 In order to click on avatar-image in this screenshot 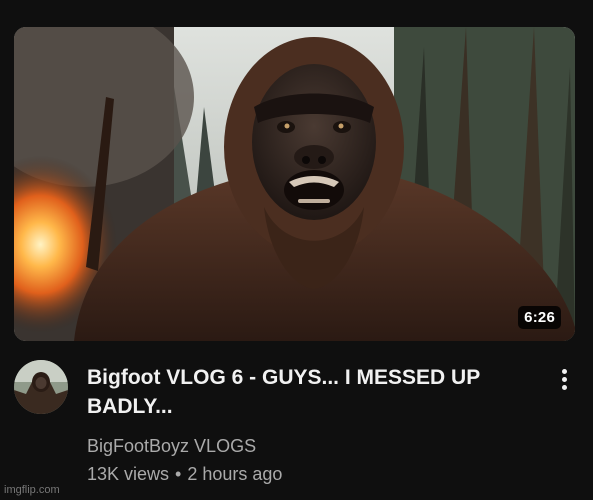, I will do `click(41, 387)`.